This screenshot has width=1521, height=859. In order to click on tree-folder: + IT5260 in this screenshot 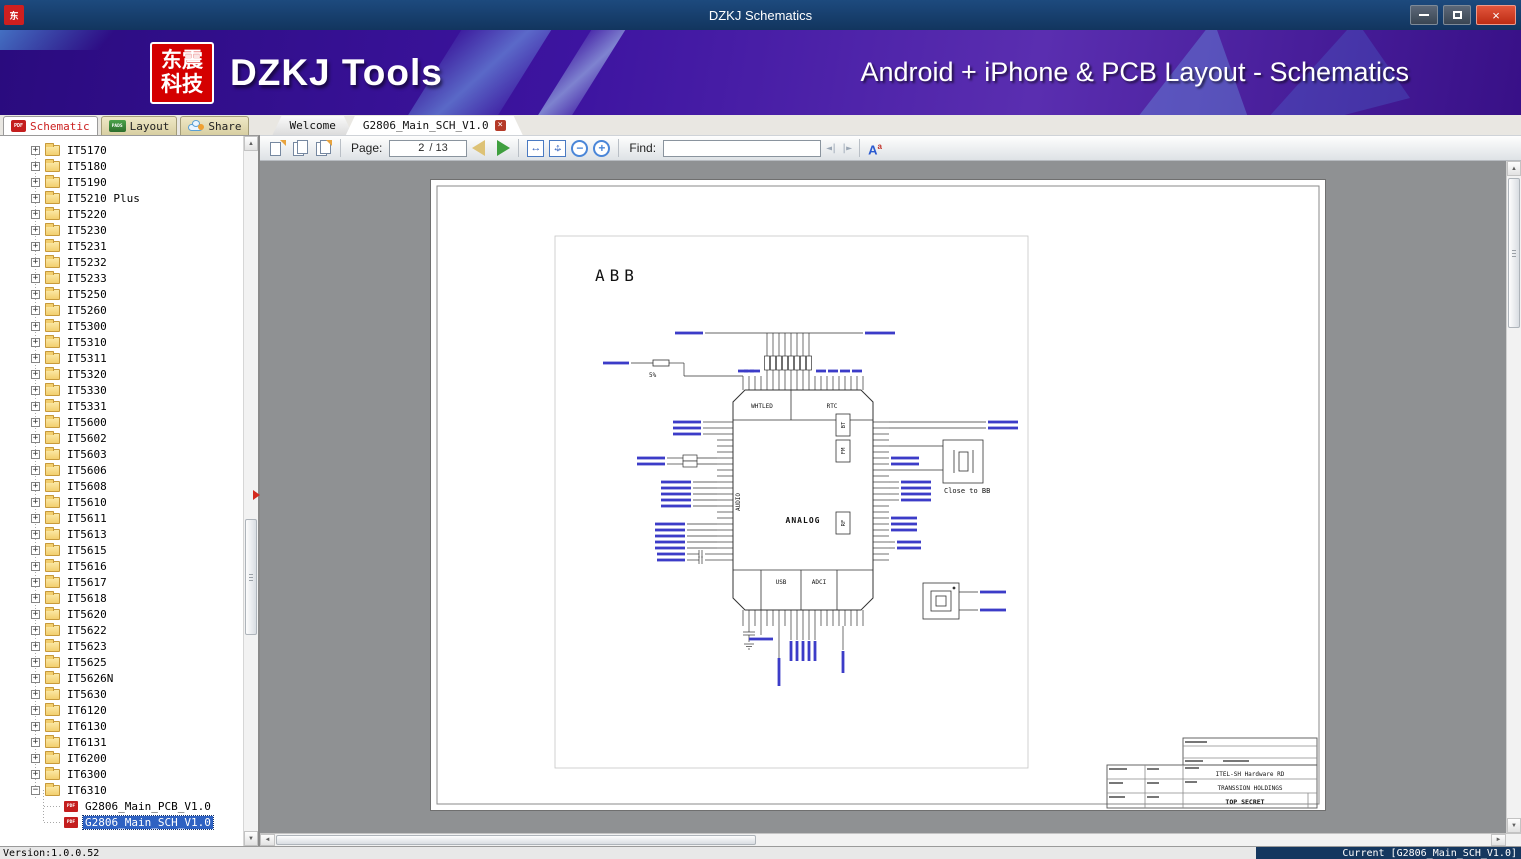, I will do `click(121, 310)`.